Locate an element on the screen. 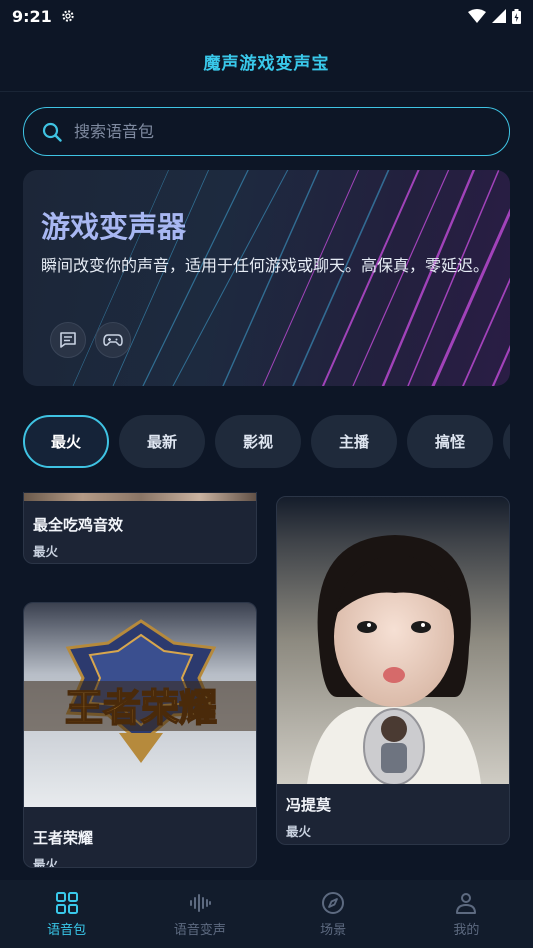  hero-description: 瞬间改变你的声音，适用于任何游戏或聊天。高保真，零延迟。 is located at coordinates (265, 265).